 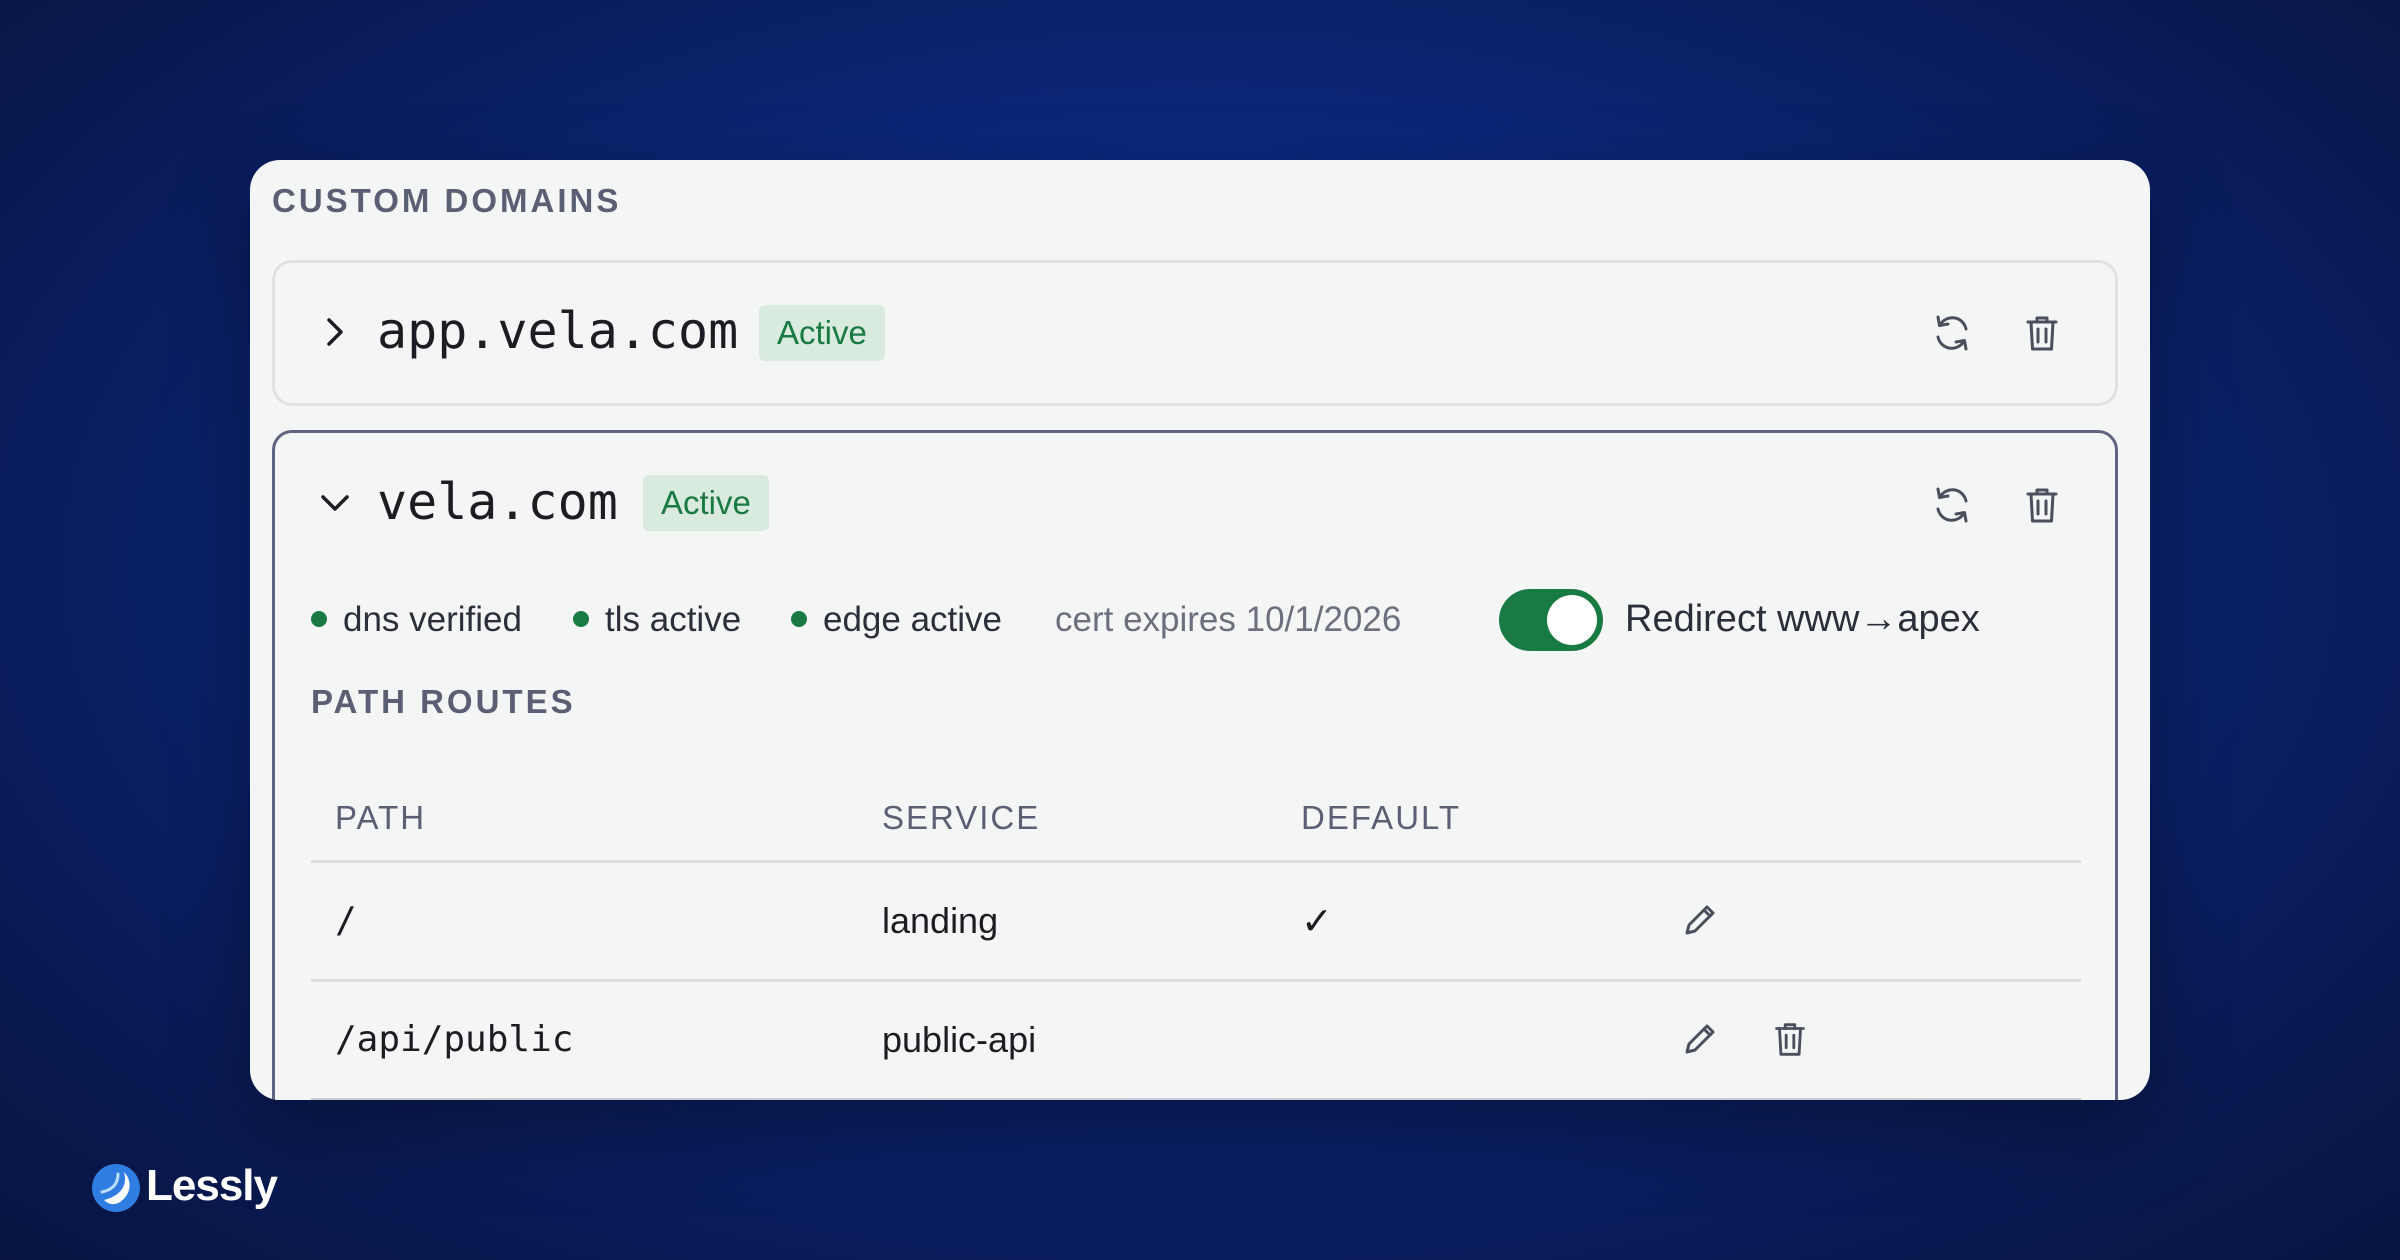 I want to click on status-tls: tls active, so click(x=657, y=620).